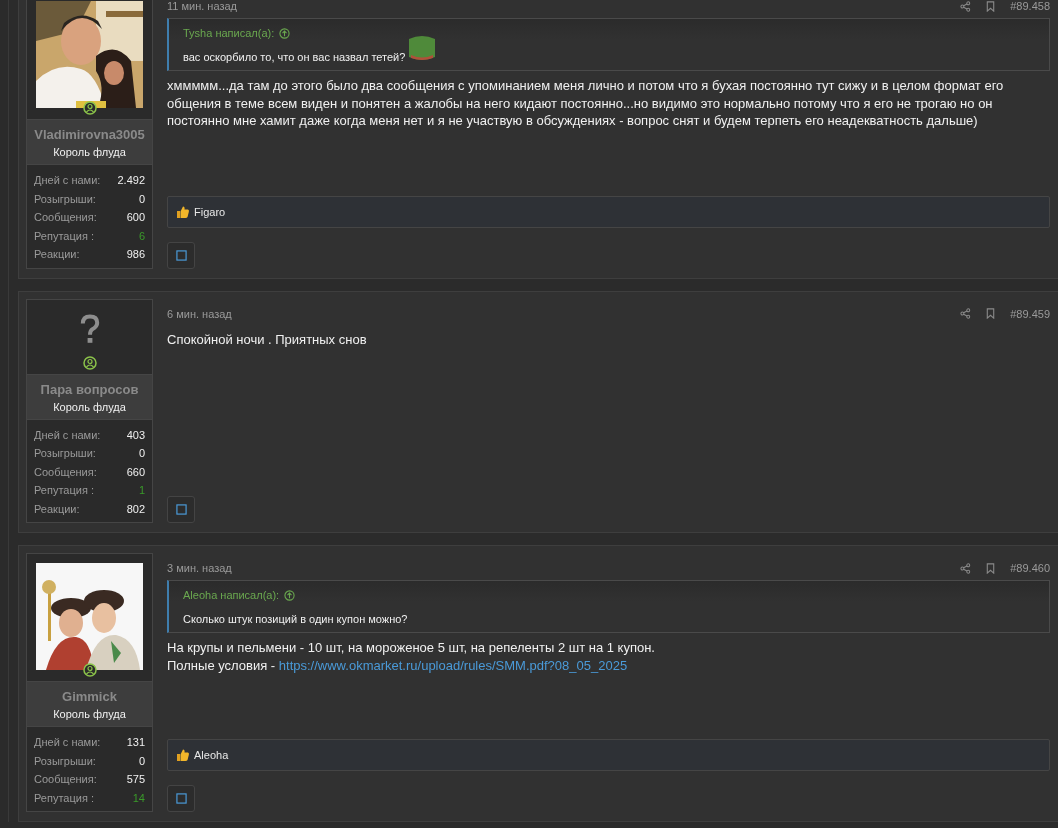 The width and height of the screenshot is (1058, 828). Describe the element at coordinates (1030, 6) in the screenshot. I see `post-number: #89.458` at that location.